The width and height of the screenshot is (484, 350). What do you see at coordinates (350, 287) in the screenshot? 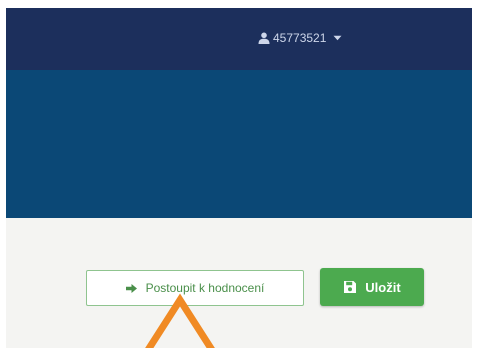
I see `floppy-disk-icon` at bounding box center [350, 287].